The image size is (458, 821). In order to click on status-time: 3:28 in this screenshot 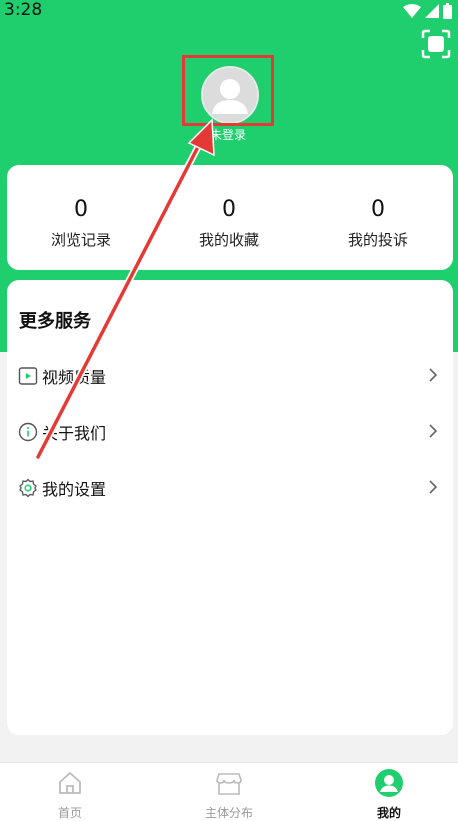, I will do `click(23, 10)`.